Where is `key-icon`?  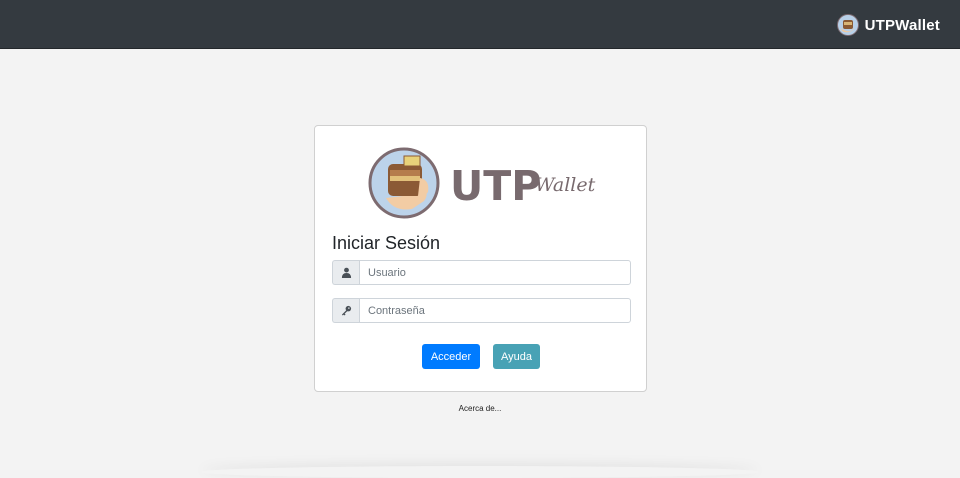
key-icon is located at coordinates (345, 310).